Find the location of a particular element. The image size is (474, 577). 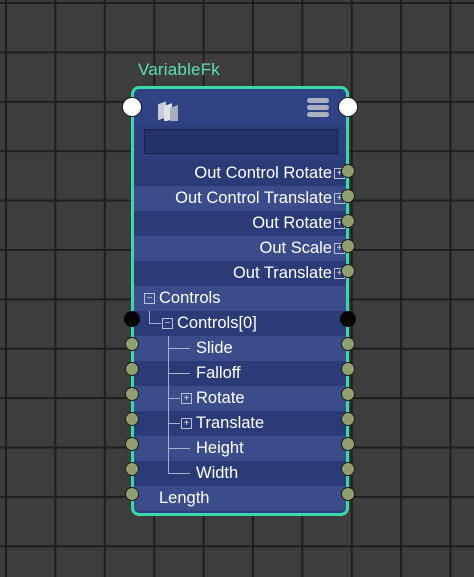

attr-label: Height is located at coordinates (220, 448).